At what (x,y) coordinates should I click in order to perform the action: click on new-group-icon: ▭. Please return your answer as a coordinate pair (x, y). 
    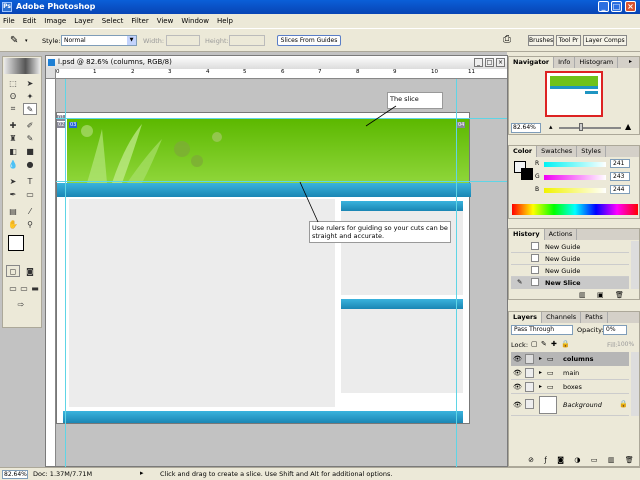
    Looking at the image, I should click on (594, 461).